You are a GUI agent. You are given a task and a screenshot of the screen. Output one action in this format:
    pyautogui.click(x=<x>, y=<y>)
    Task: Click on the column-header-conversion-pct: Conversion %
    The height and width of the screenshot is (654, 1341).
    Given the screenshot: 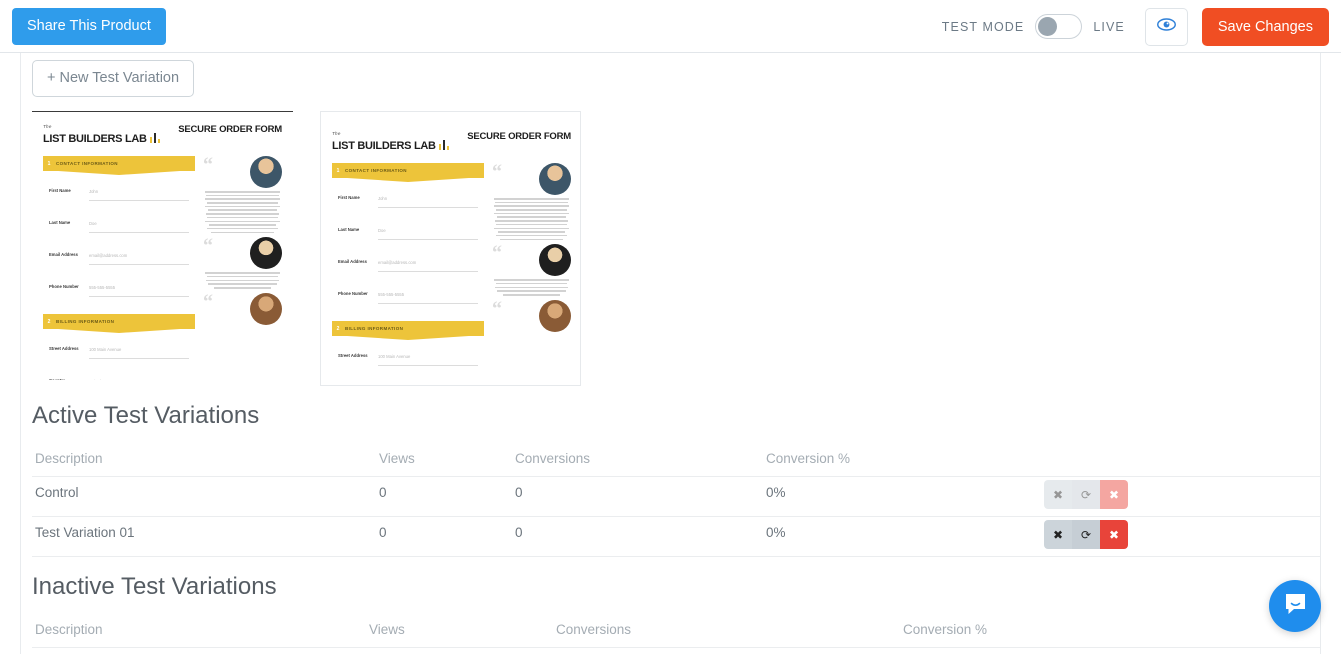 What is the action you would take?
    pyautogui.click(x=808, y=458)
    